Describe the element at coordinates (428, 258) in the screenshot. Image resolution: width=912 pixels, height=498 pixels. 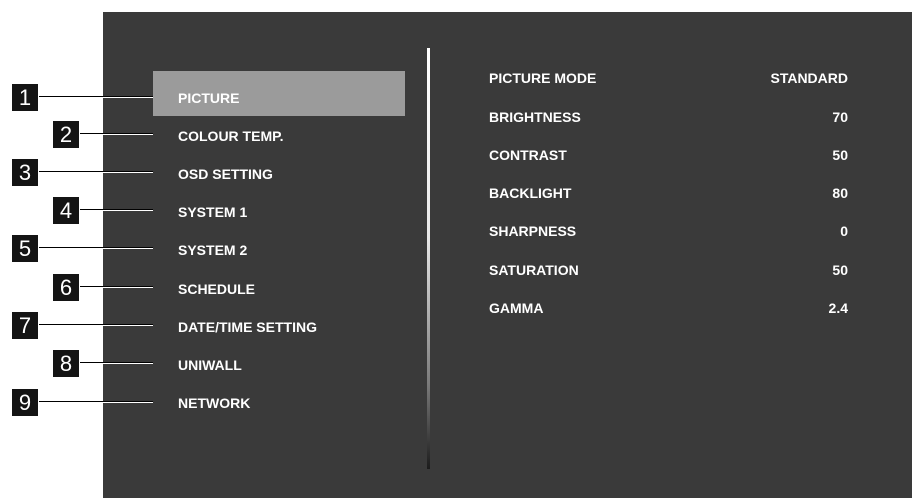
I see `menu-divider` at that location.